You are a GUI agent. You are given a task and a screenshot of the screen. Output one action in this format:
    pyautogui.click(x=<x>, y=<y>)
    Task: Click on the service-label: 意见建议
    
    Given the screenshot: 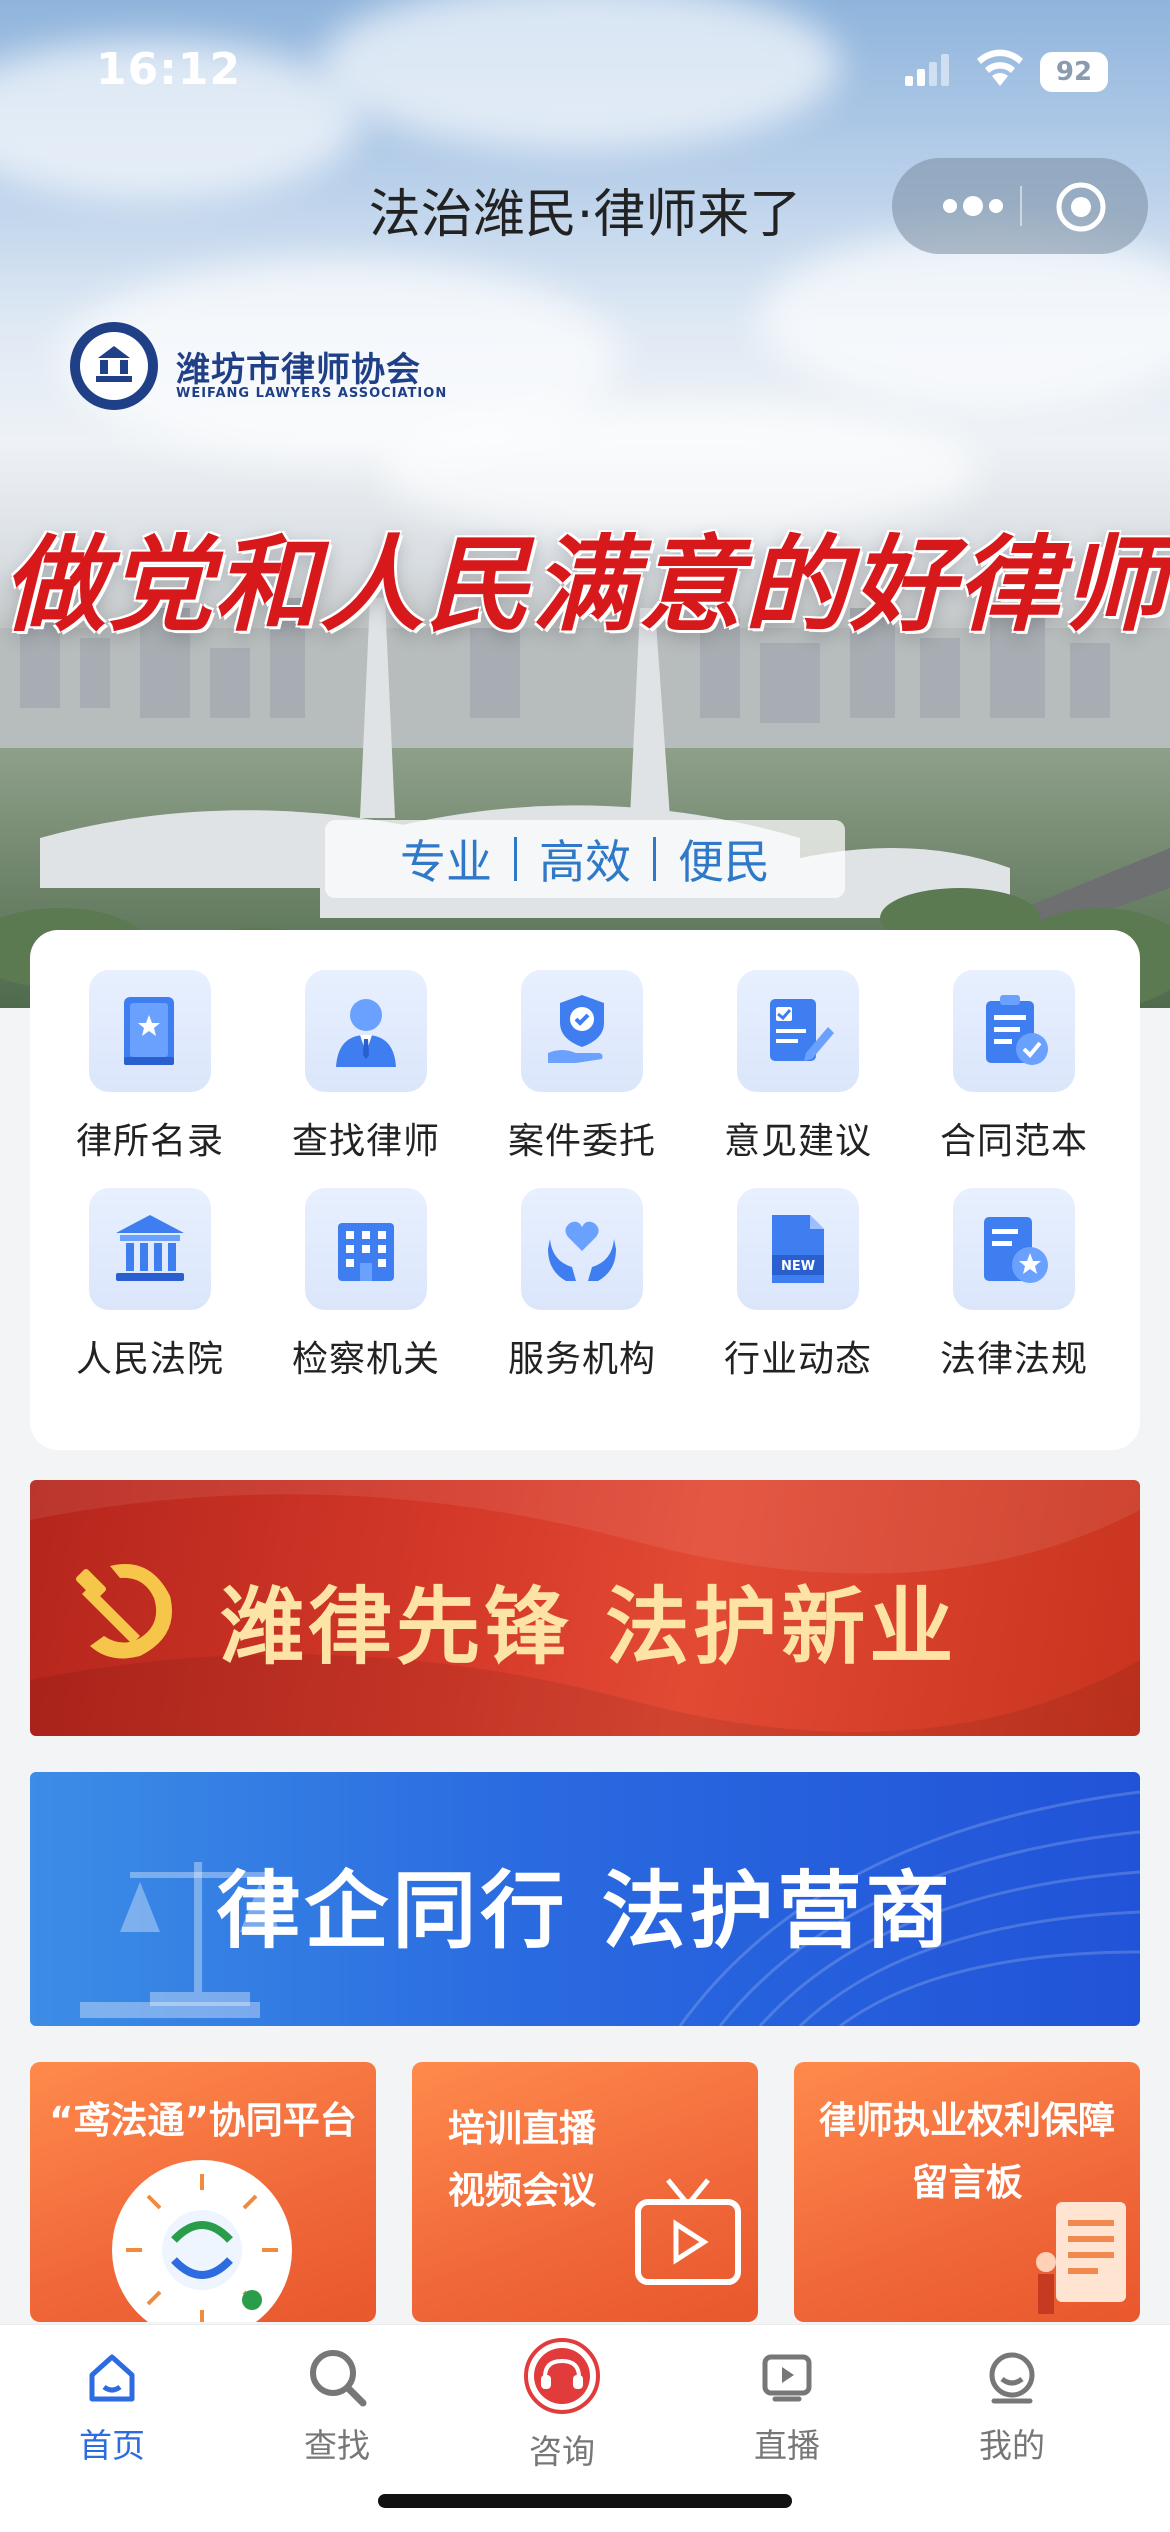 What is the action you would take?
    pyautogui.click(x=797, y=1141)
    